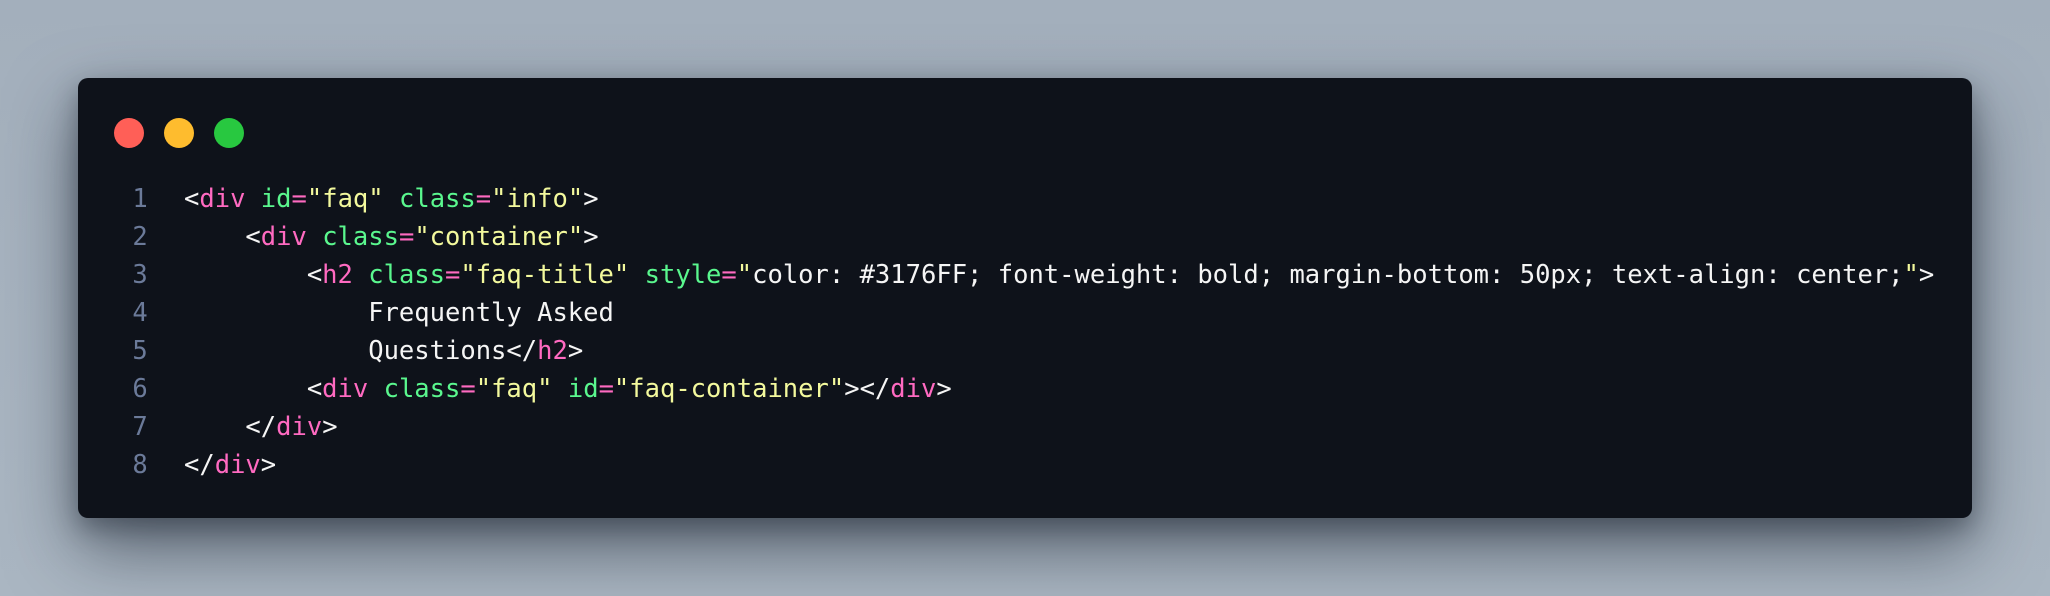 This screenshot has height=596, width=2050. Describe the element at coordinates (1024, 199) in the screenshot. I see `code-line: 1 <div id="faq" class="info">` at that location.